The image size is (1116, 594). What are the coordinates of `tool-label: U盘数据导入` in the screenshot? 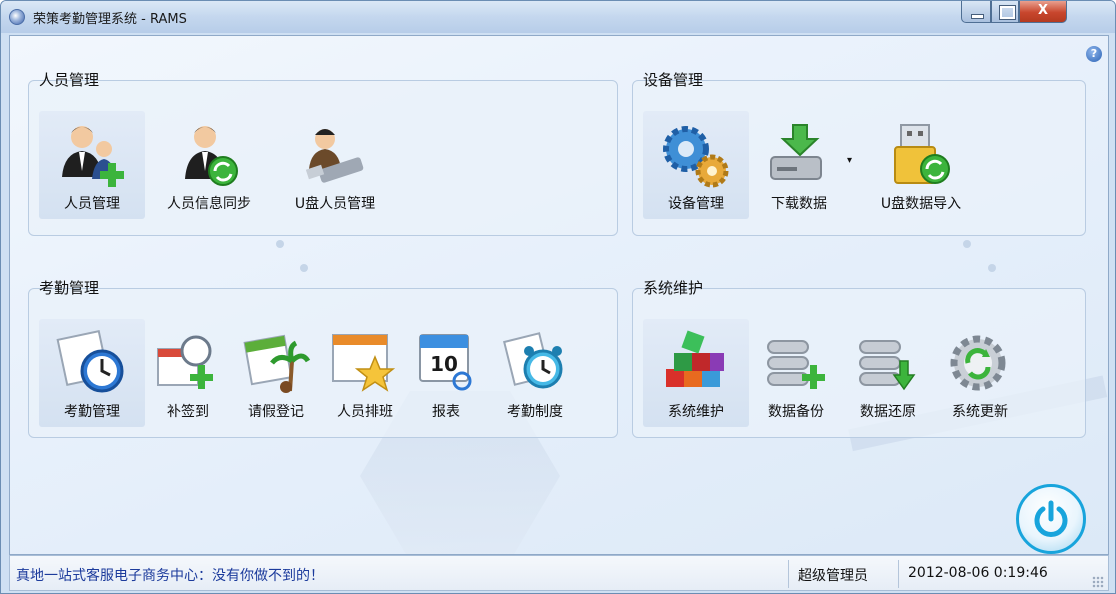 It's located at (921, 204).